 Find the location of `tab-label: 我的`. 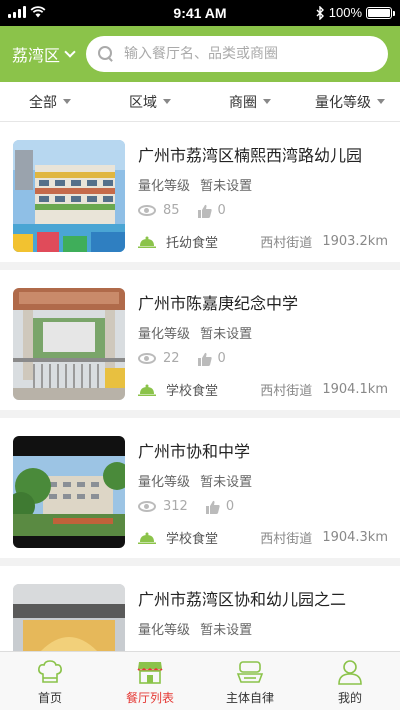

tab-label: 我的 is located at coordinates (349, 698).